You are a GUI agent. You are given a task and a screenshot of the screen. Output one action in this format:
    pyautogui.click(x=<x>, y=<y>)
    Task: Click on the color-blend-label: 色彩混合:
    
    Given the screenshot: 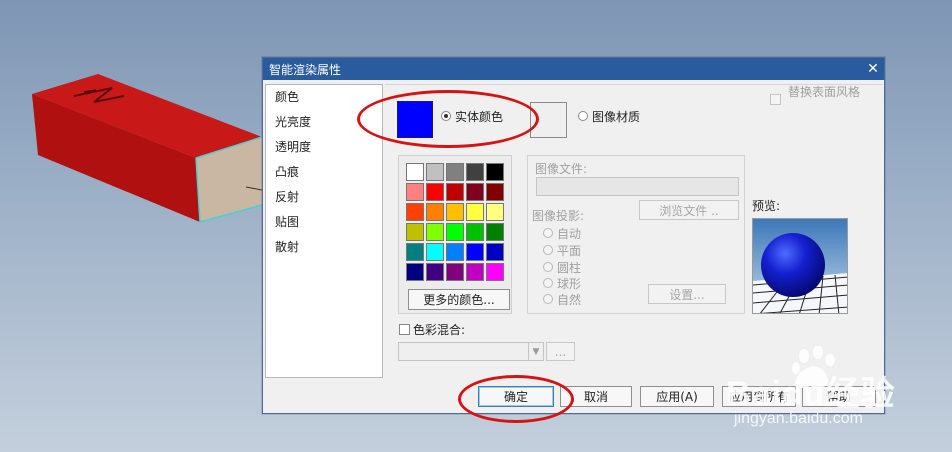 What is the action you would take?
    pyautogui.click(x=439, y=330)
    